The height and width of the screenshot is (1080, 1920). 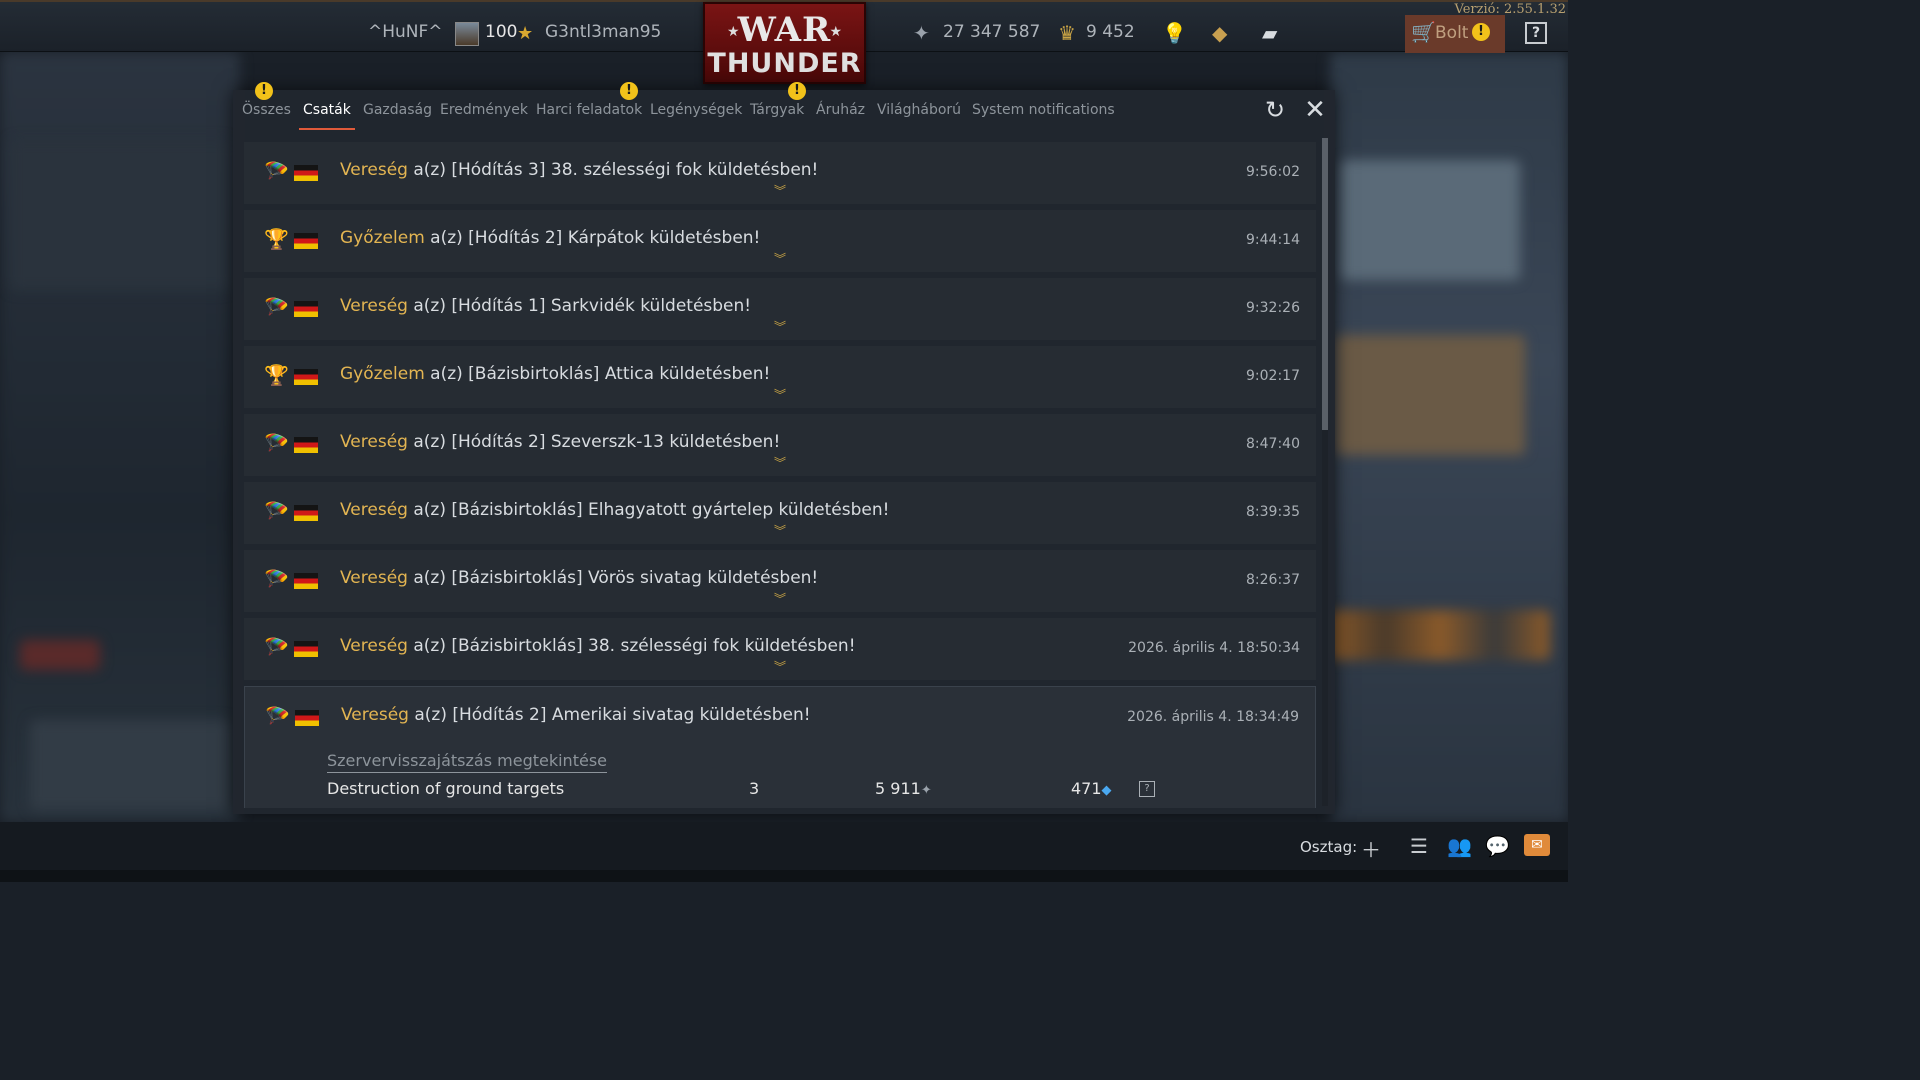 I want to click on mail-icon: ✉, so click(x=1537, y=845).